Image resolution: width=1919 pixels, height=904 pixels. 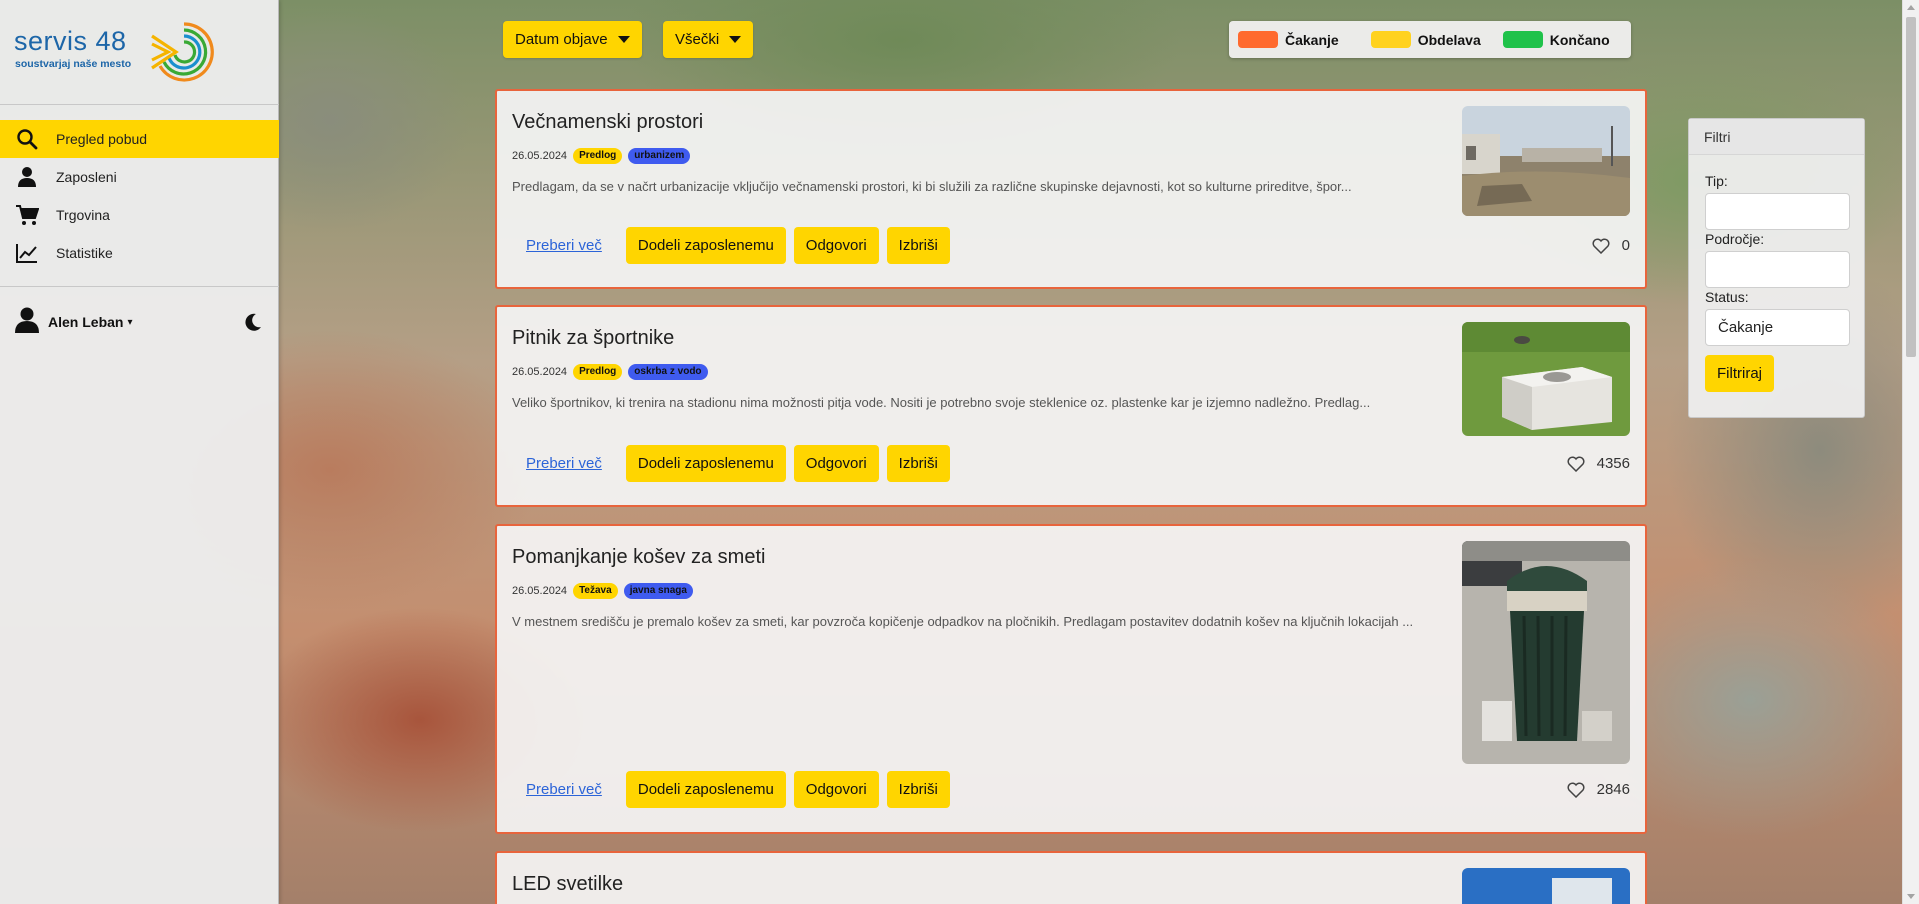 I want to click on cart-icon, so click(x=27, y=215).